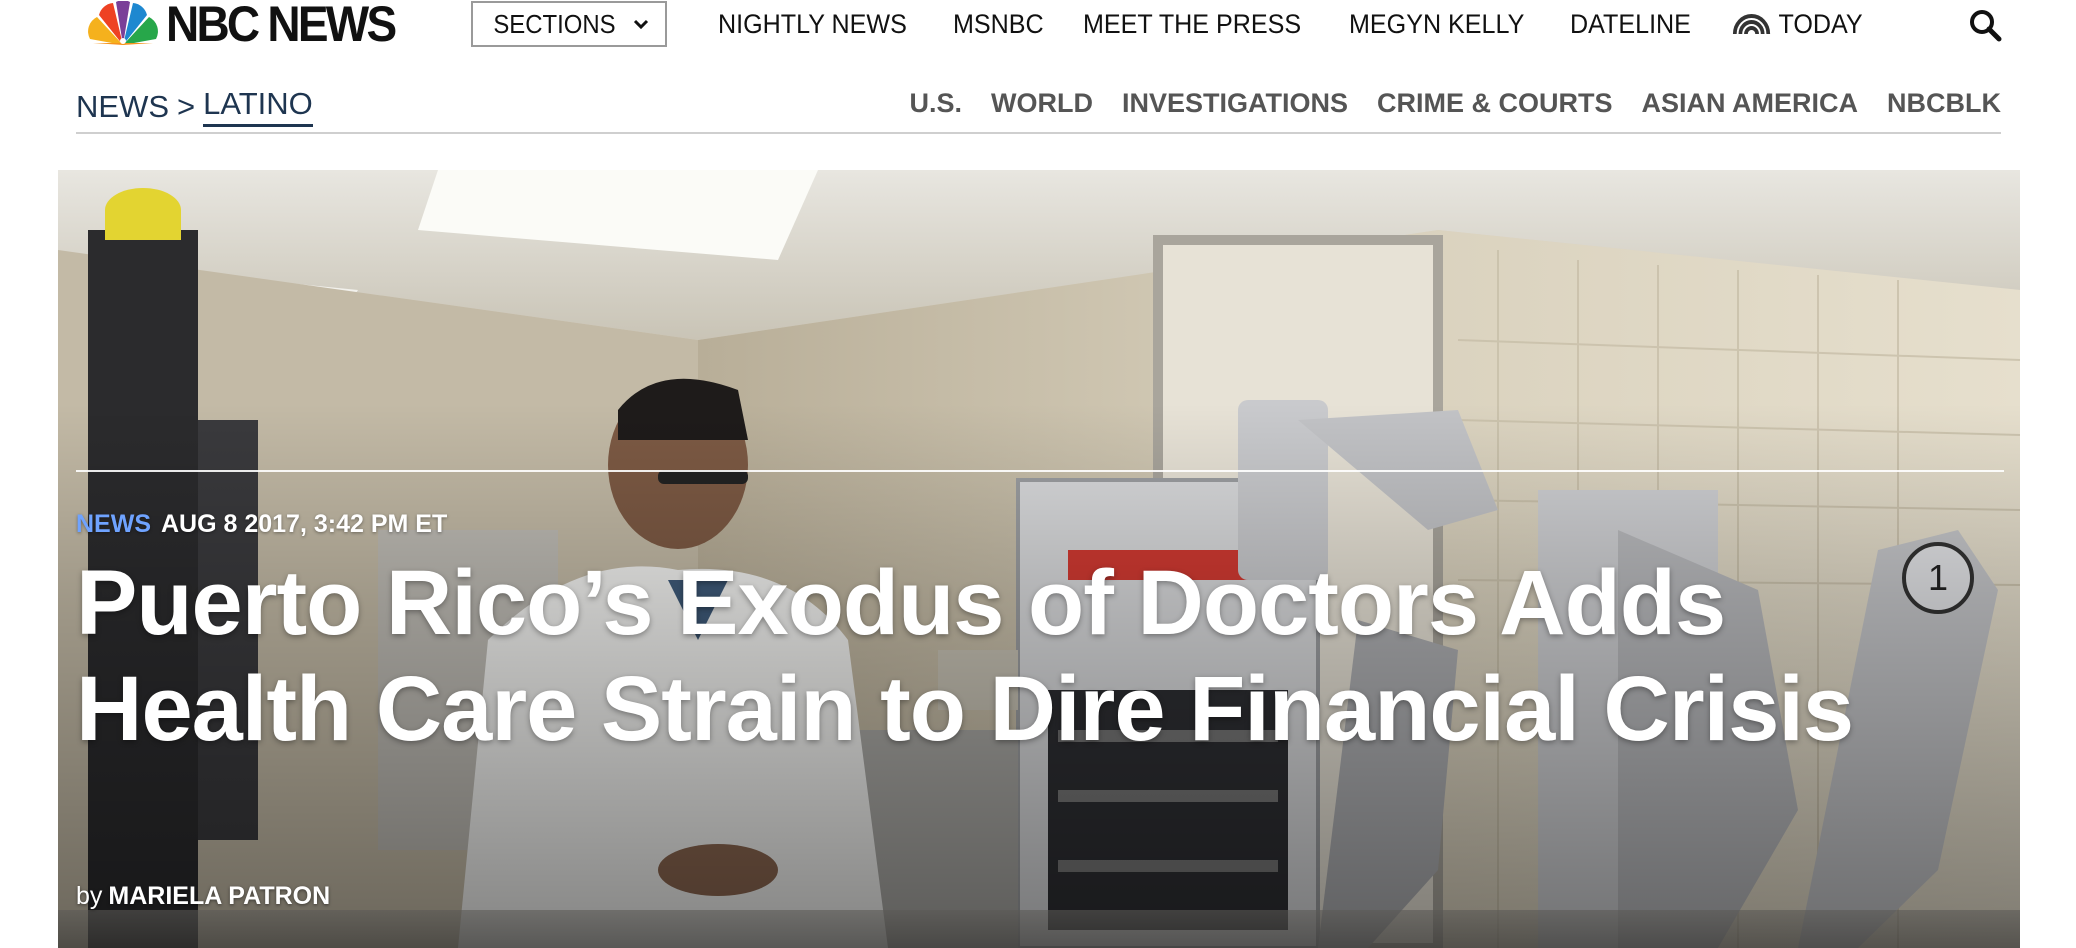 The image size is (2076, 948). I want to click on search-icon, so click(1985, 25).